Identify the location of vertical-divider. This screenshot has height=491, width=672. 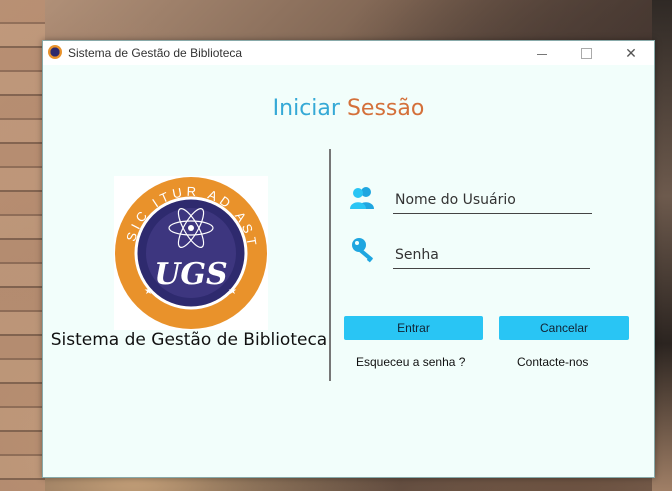
(330, 265).